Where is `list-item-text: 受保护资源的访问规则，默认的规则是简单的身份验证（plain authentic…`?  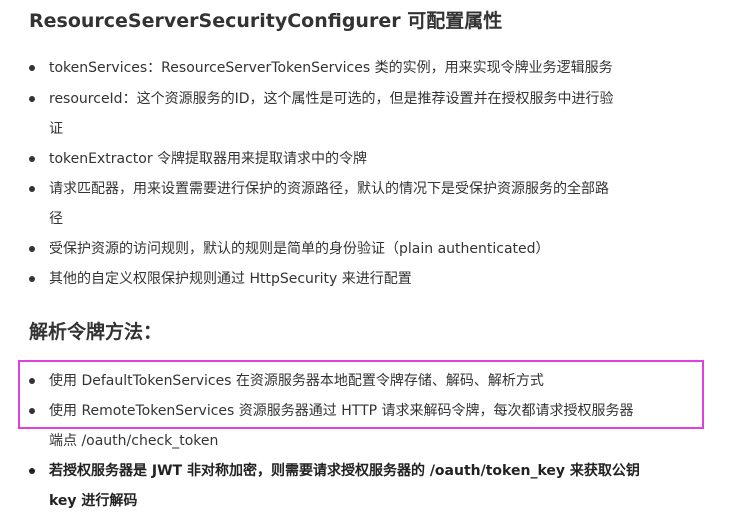 list-item-text: 受保护资源的访问规则，默认的规则是简单的身份验证（plain authentic… is located at coordinates (299, 249).